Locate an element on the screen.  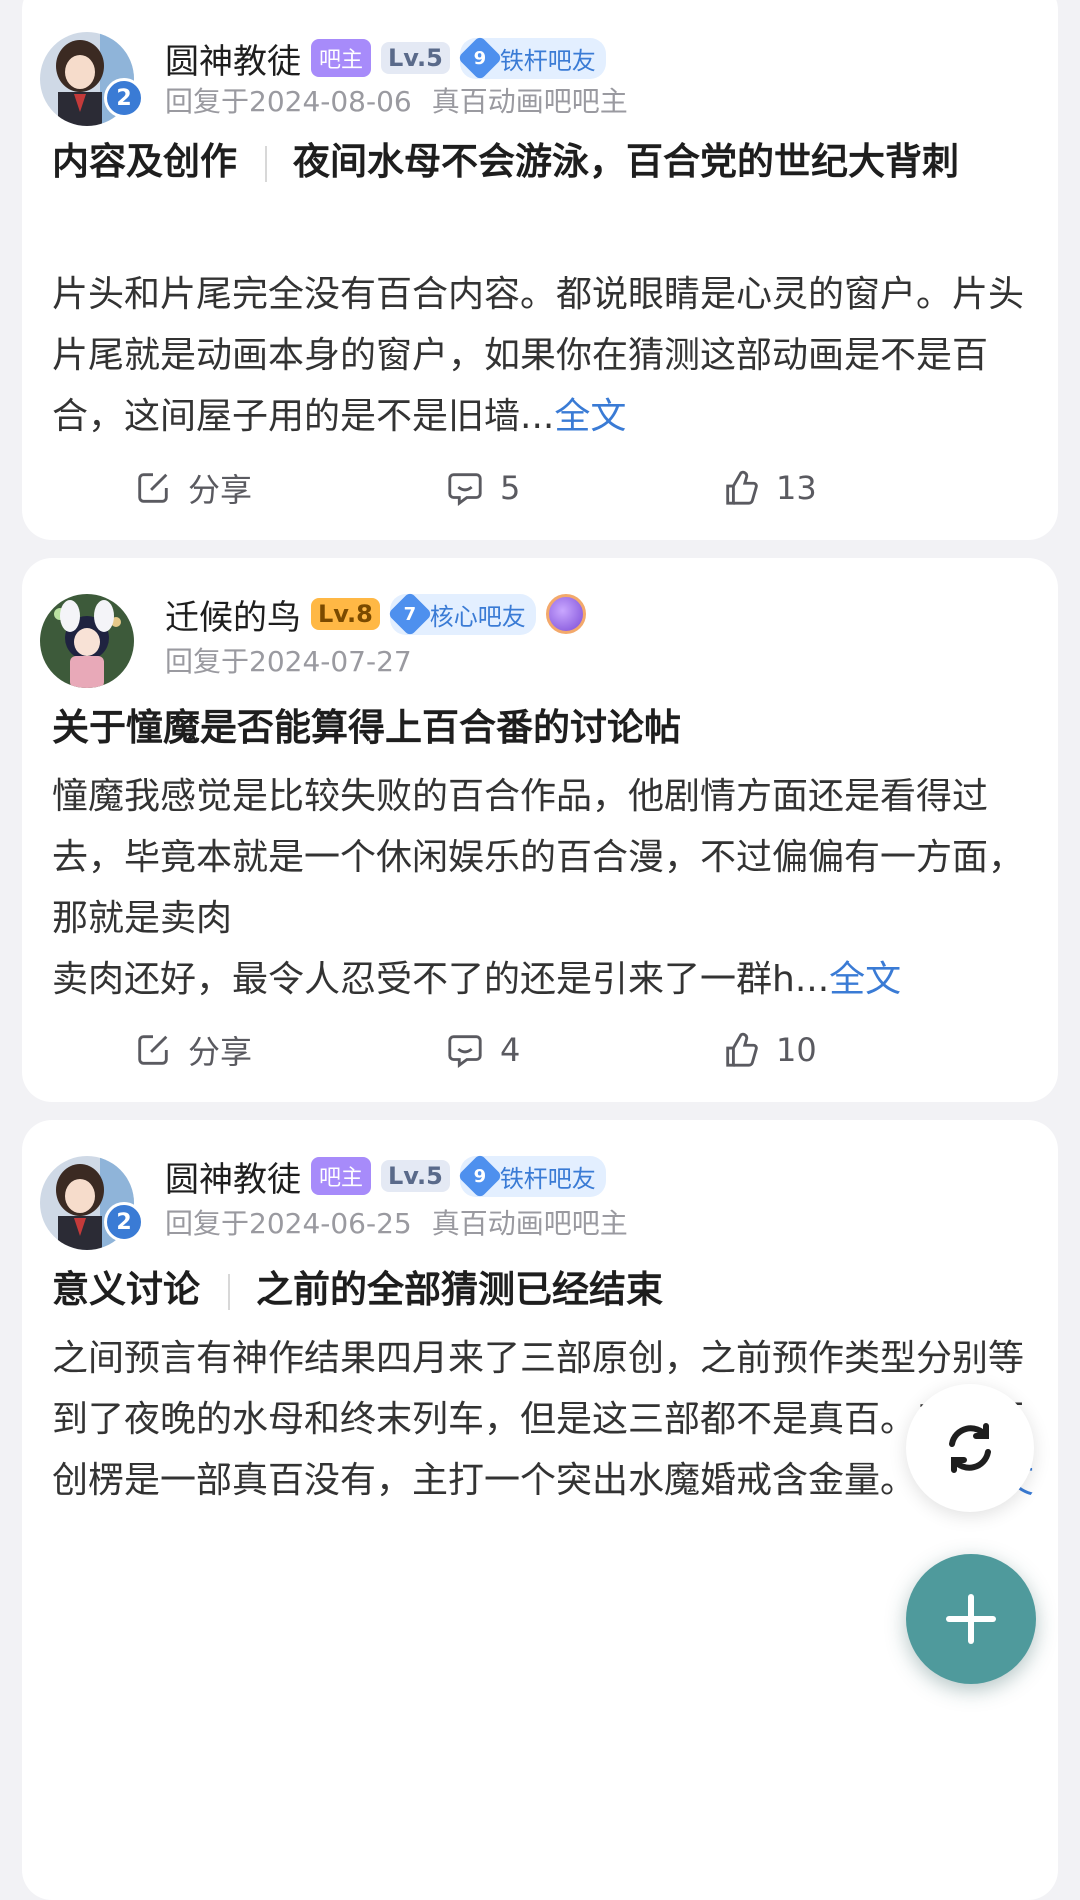
add-icon is located at coordinates (971, 1619).